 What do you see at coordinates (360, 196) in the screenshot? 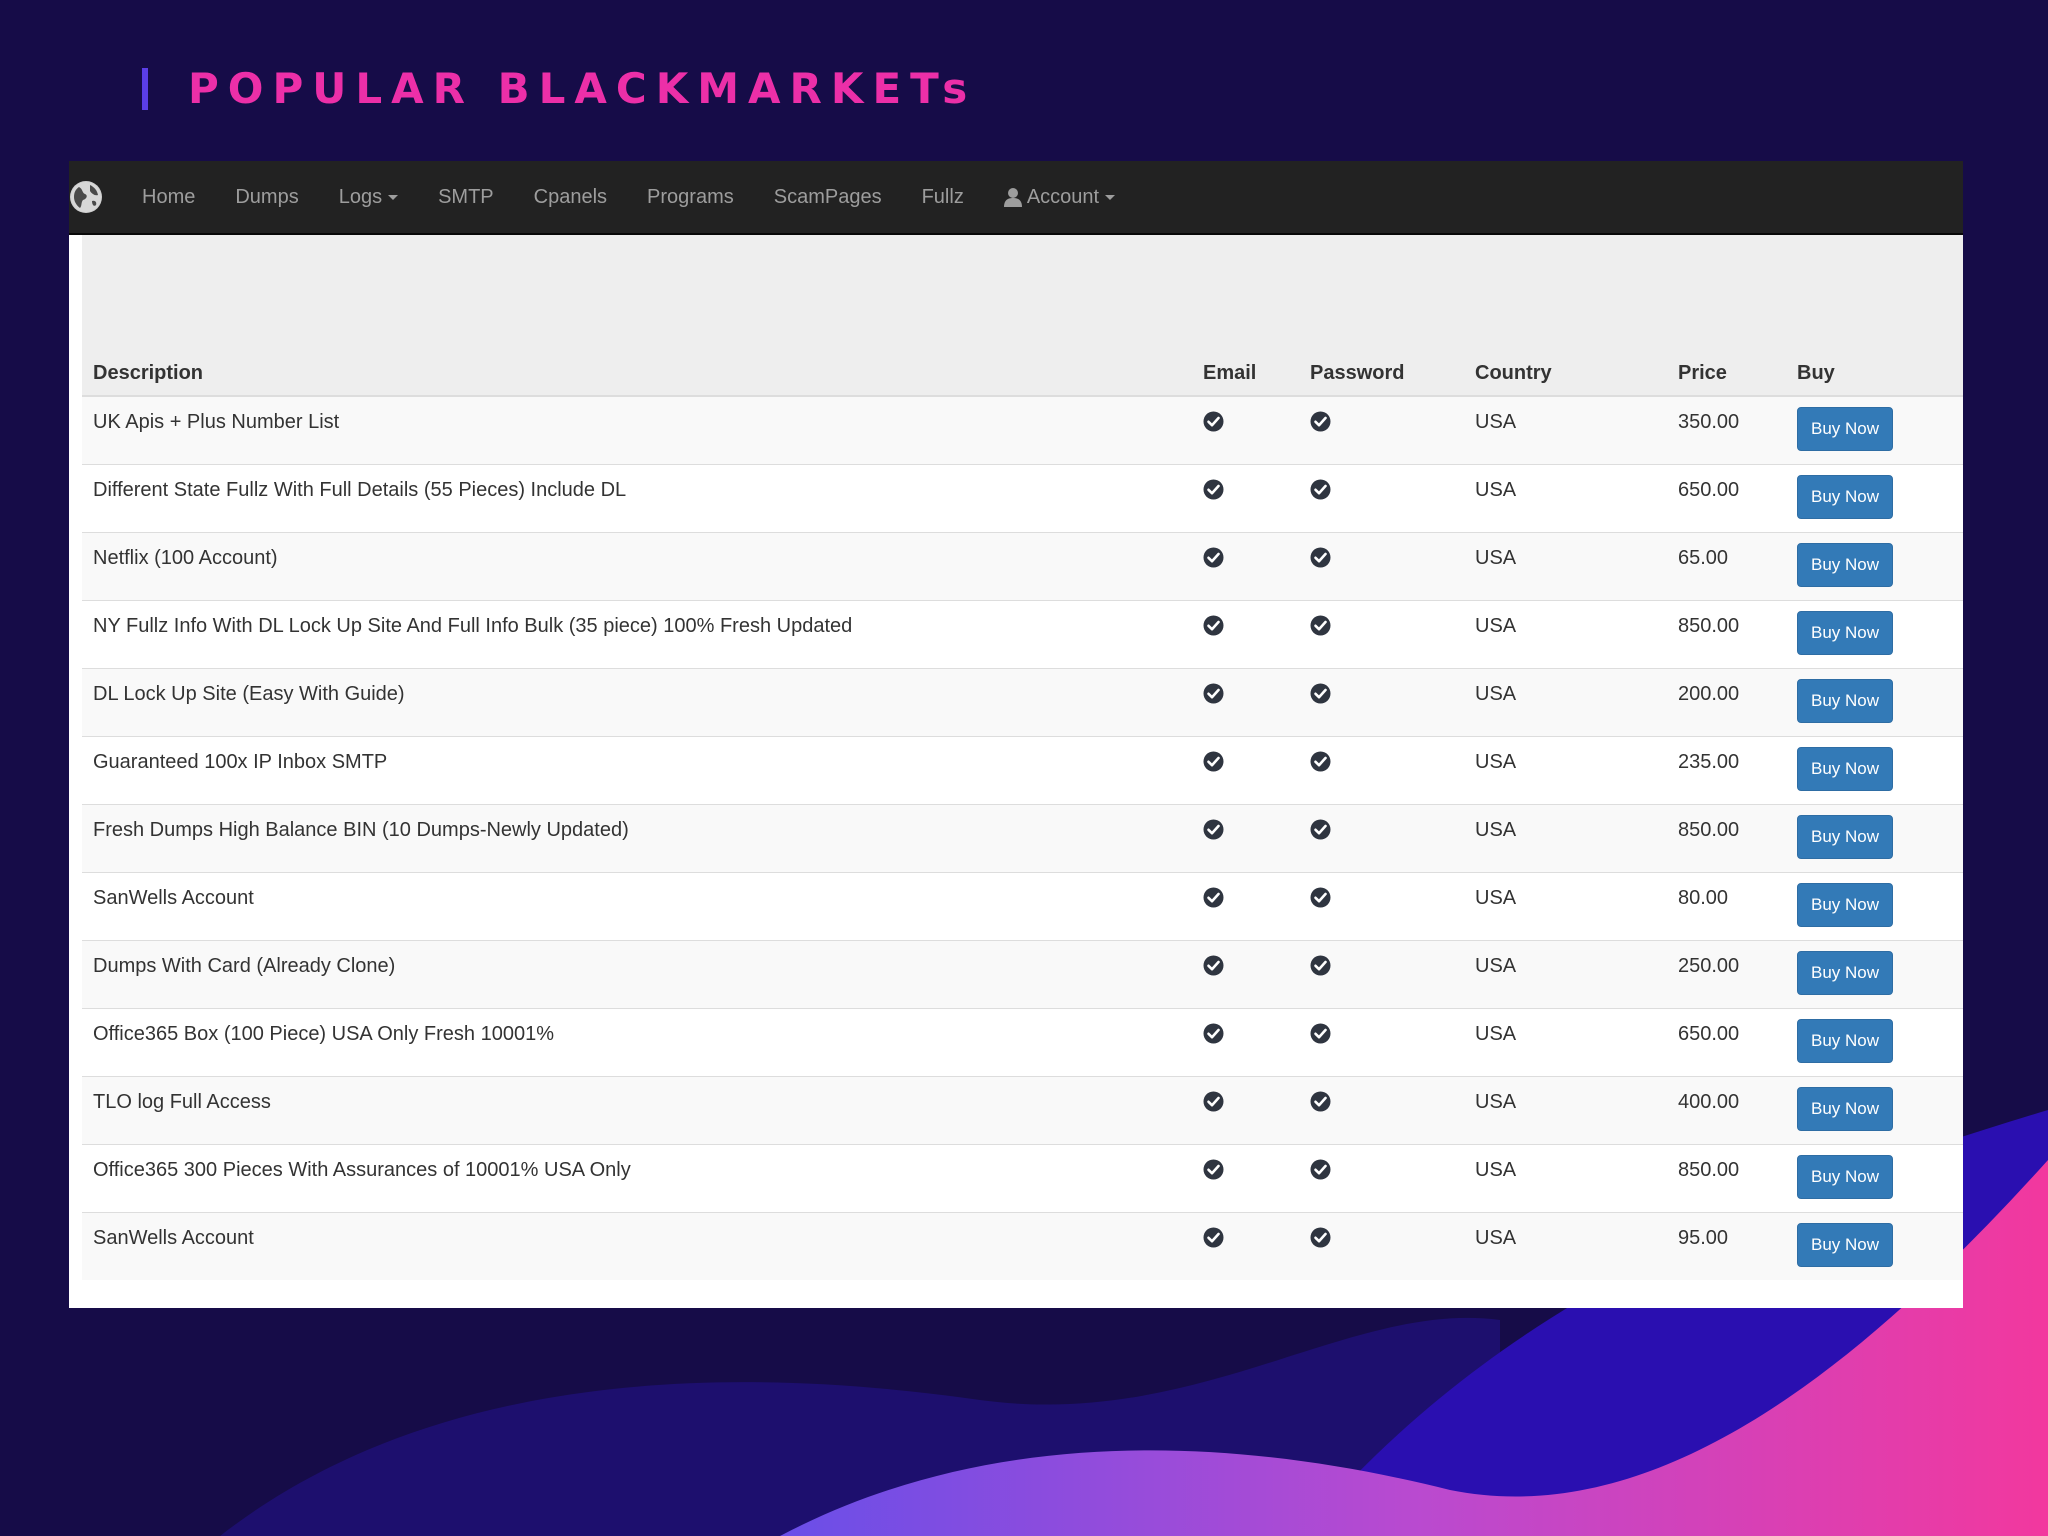
I see `nav-item-label: Logs` at bounding box center [360, 196].